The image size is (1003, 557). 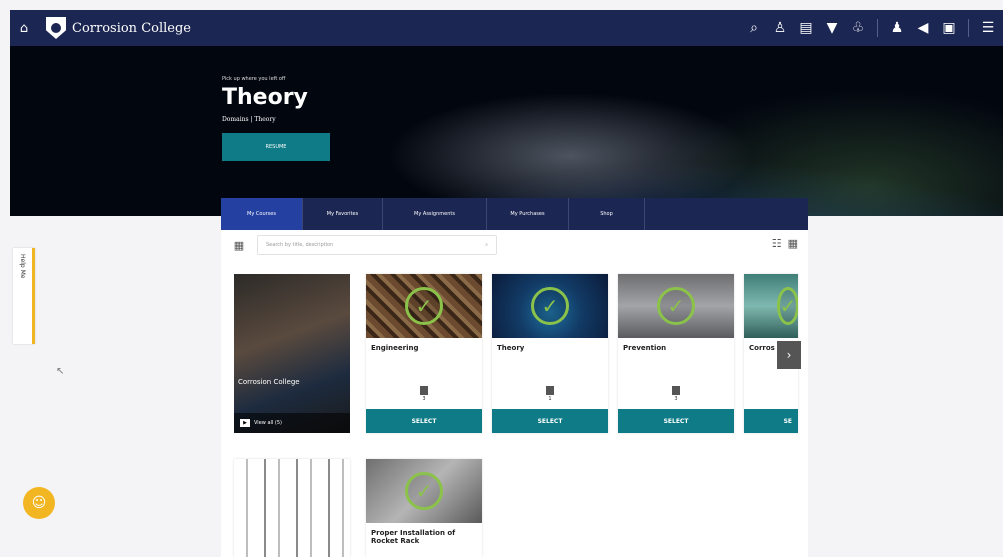 I want to click on help-tab-label: Help Me, so click(x=22, y=266).